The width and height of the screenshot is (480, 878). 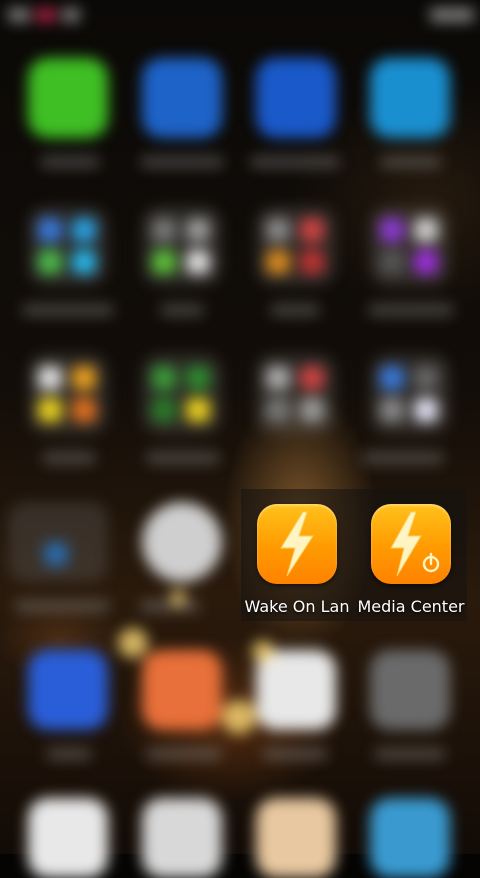 I want to click on maps-app-icon, so click(x=296, y=838).